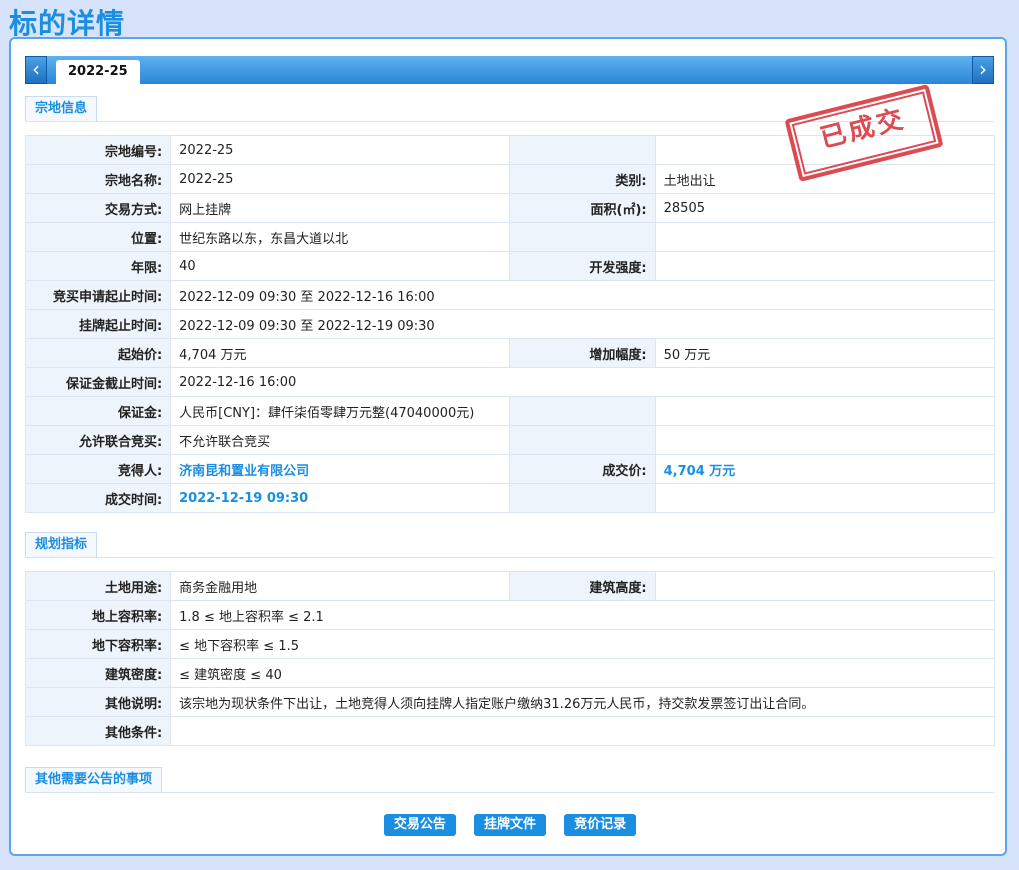 The height and width of the screenshot is (870, 1019). I want to click on field-label: 成交时间:, so click(98, 498).